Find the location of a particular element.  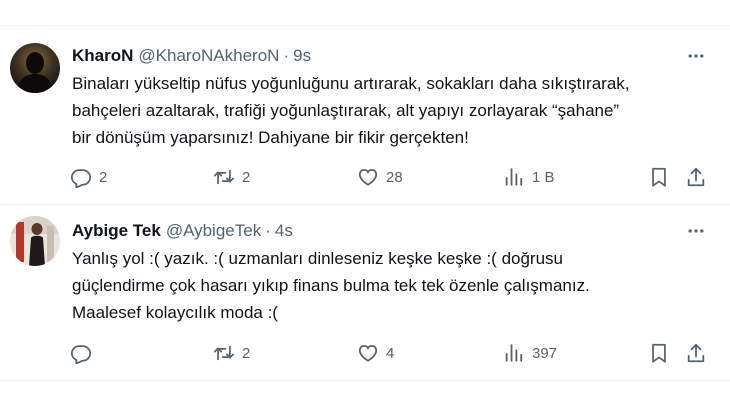

views-button: 1 B is located at coordinates (529, 177).